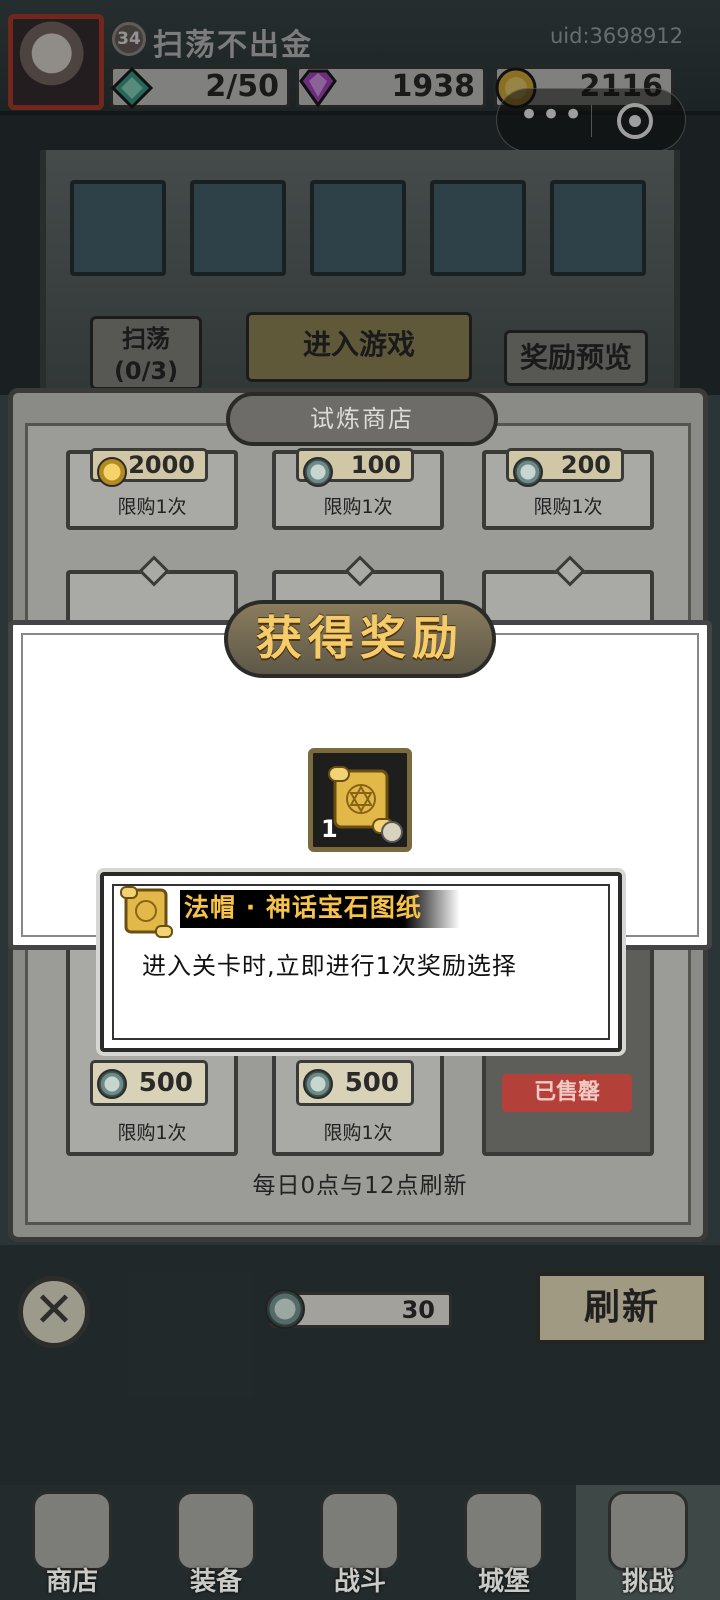 The height and width of the screenshot is (1600, 720). I want to click on bottom-tab-bar: 商店 装备 战斗 城堡 挑战, so click(360, 1542).